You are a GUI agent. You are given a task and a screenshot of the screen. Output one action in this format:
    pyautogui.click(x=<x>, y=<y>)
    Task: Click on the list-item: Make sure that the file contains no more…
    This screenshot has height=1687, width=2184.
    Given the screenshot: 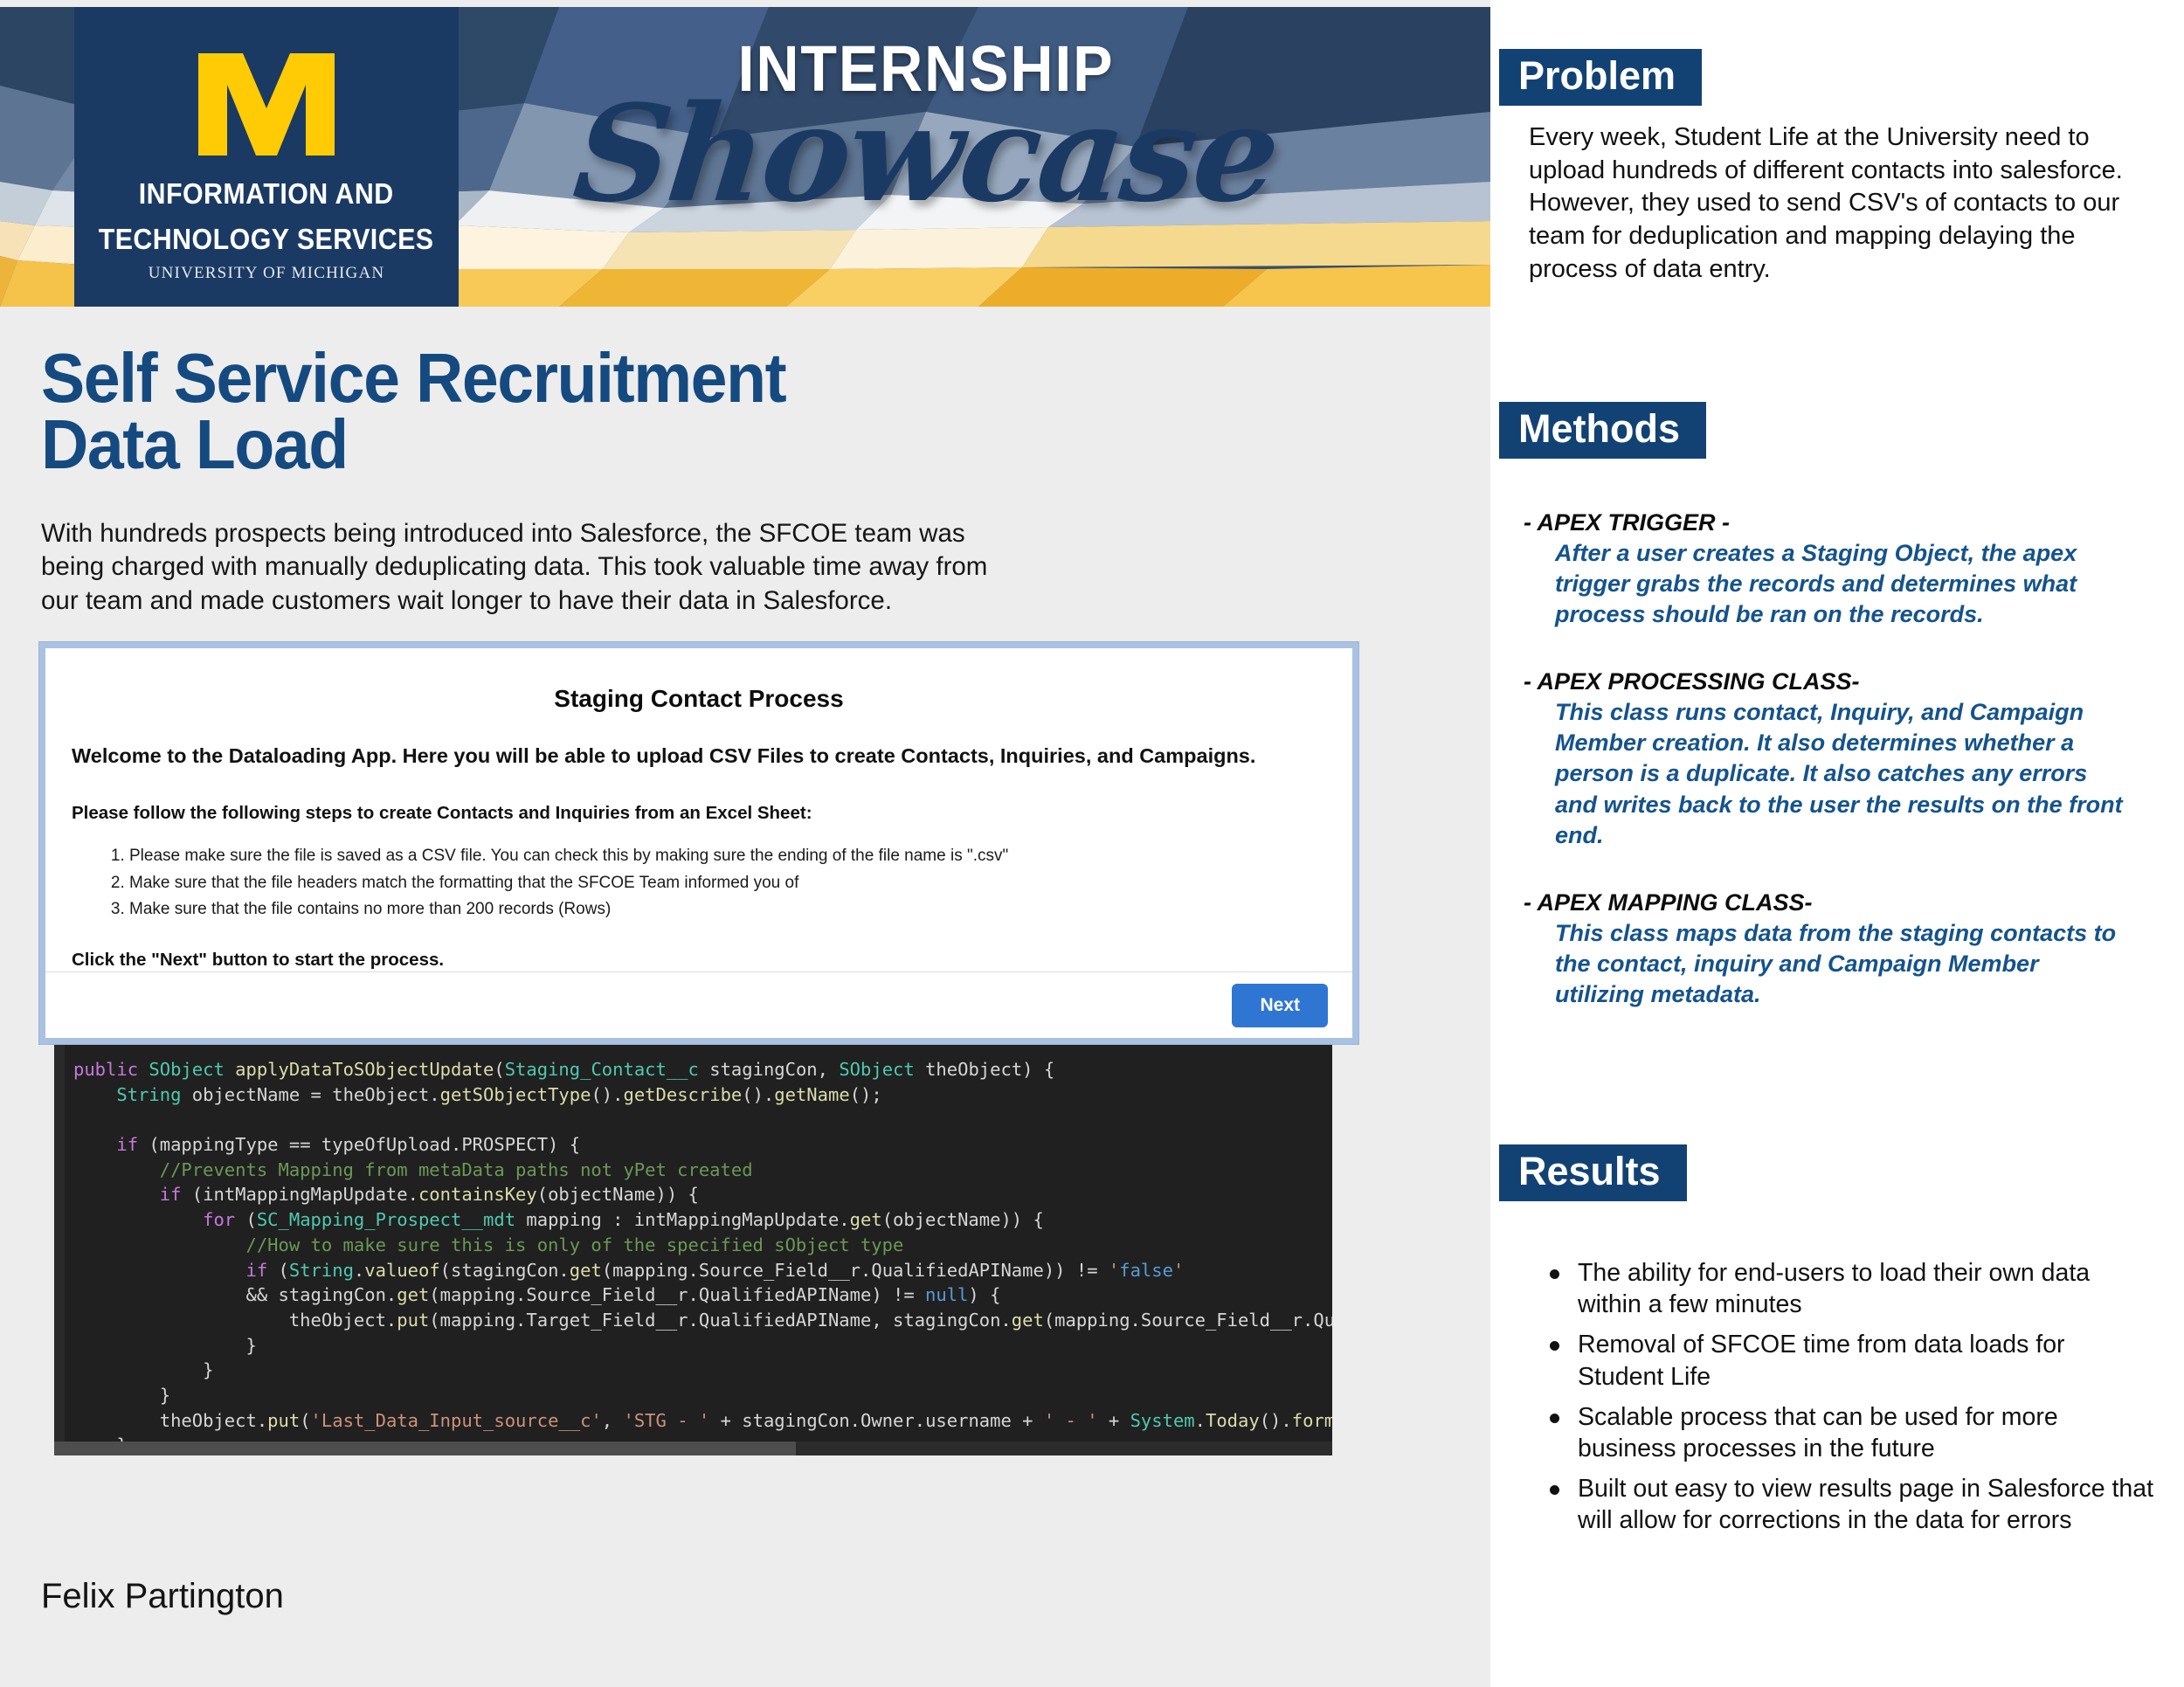 What is the action you would take?
    pyautogui.click(x=727, y=909)
    